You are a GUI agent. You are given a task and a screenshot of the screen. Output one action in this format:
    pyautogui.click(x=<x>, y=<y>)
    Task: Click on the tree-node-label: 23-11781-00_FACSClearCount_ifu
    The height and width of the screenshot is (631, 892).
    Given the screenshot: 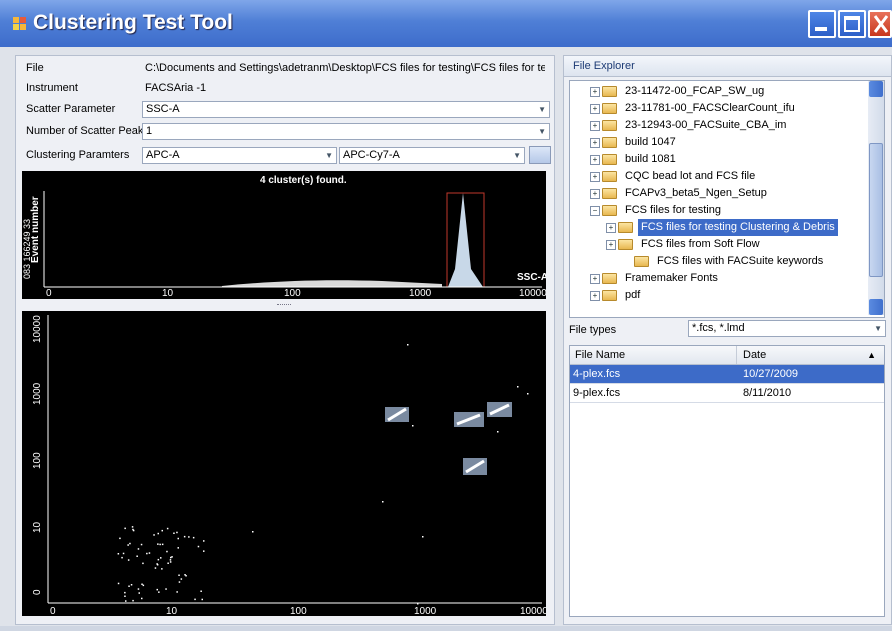 What is the action you would take?
    pyautogui.click(x=710, y=108)
    